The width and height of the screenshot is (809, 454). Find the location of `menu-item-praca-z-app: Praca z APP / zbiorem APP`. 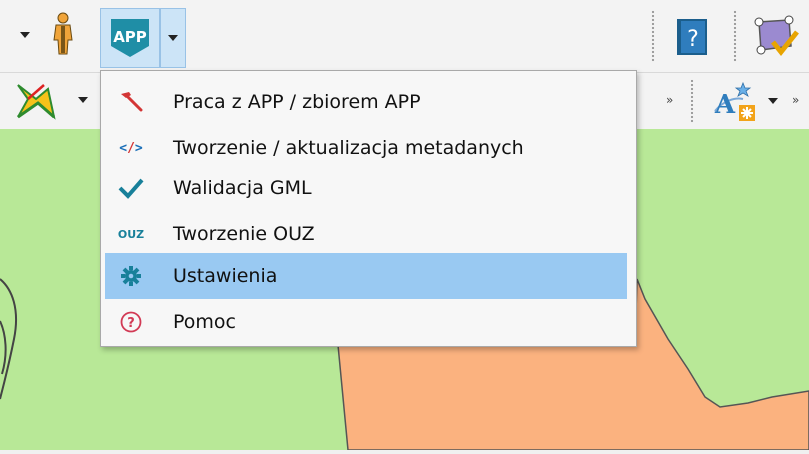

menu-item-praca-z-app: Praca z APP / zbiorem APP is located at coordinates (366, 102).